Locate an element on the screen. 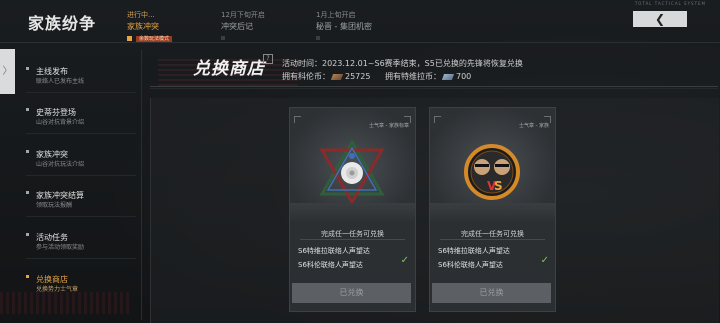 The height and width of the screenshot is (323, 720). sidebar-item-family-conflict: 家族冲突 山谷对抗玩法介绍 is located at coordinates (81, 159).